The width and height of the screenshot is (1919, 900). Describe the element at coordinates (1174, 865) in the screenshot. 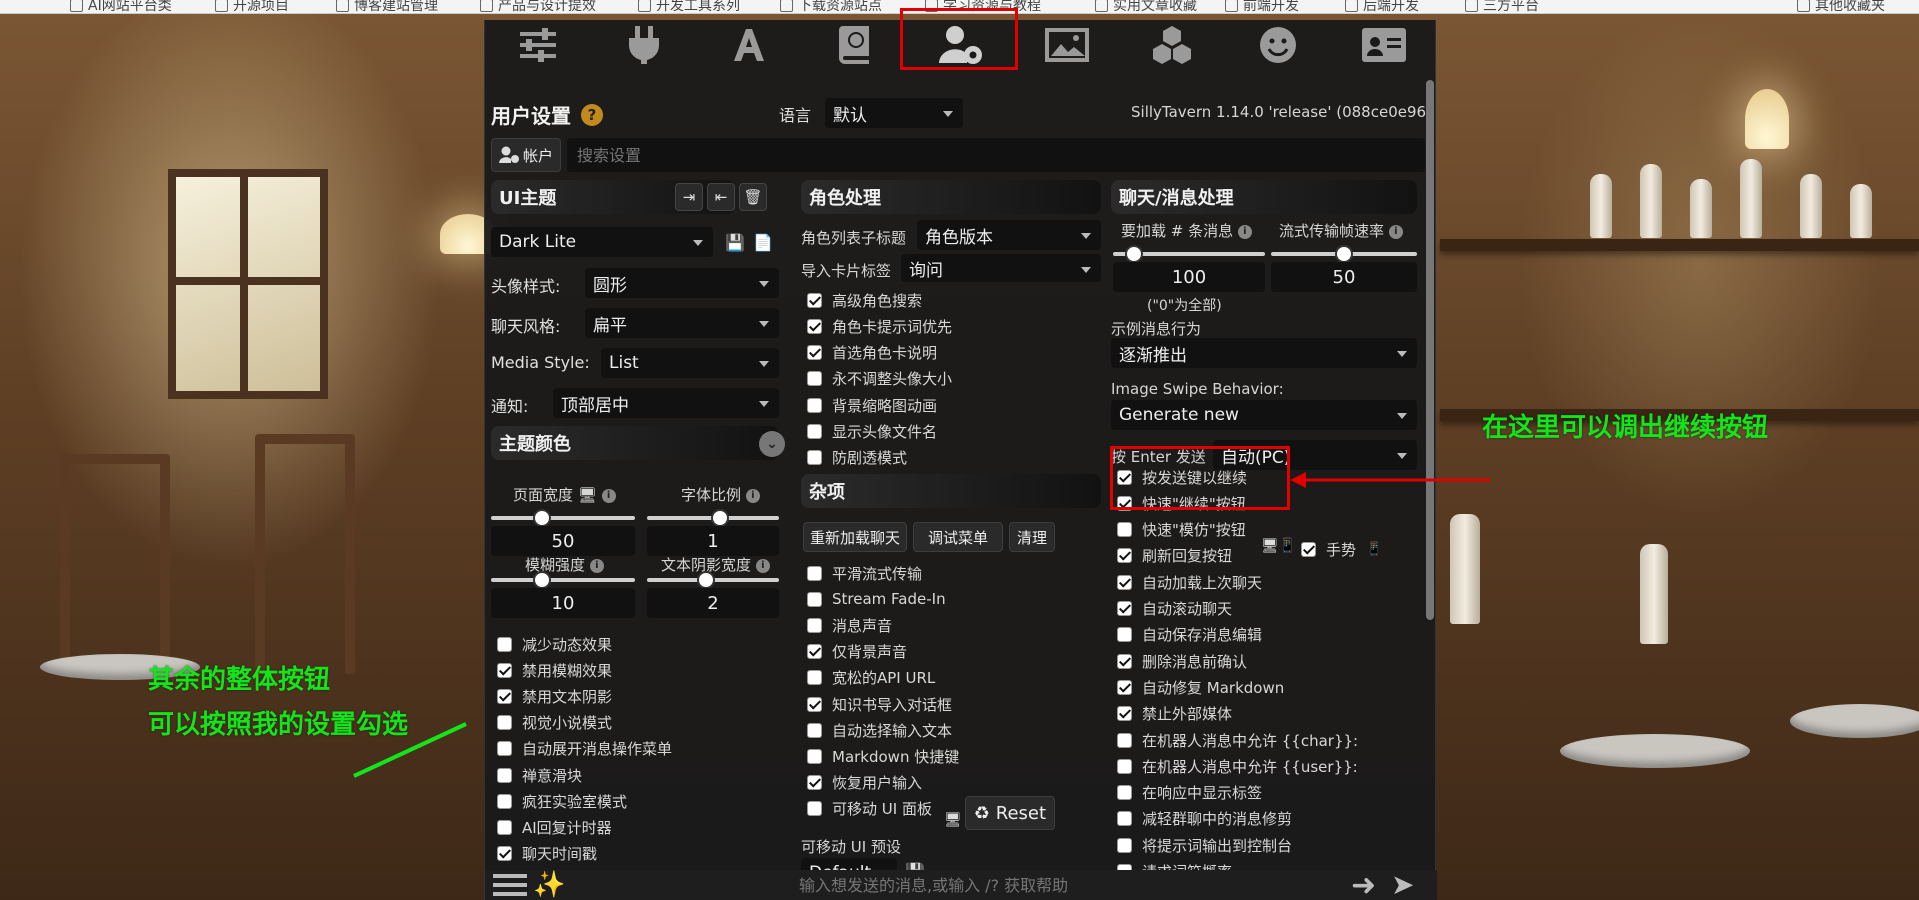

I see `option-checkbox: 请求词符概率` at that location.